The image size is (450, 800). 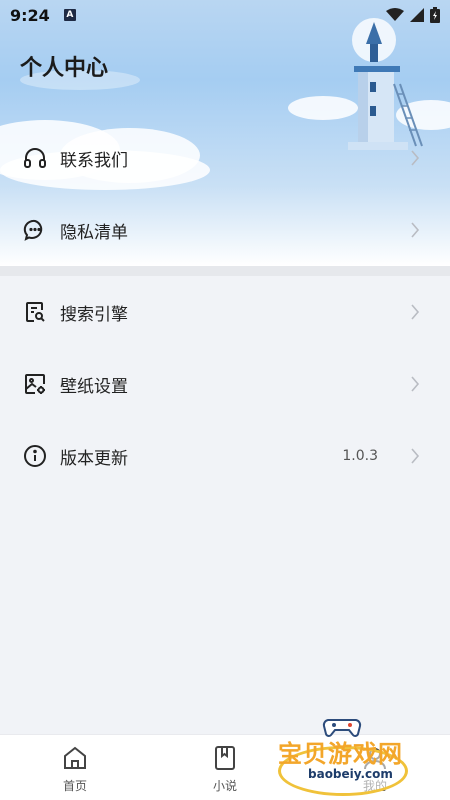 What do you see at coordinates (94, 458) in the screenshot?
I see `menu-item-label: 版本更新` at bounding box center [94, 458].